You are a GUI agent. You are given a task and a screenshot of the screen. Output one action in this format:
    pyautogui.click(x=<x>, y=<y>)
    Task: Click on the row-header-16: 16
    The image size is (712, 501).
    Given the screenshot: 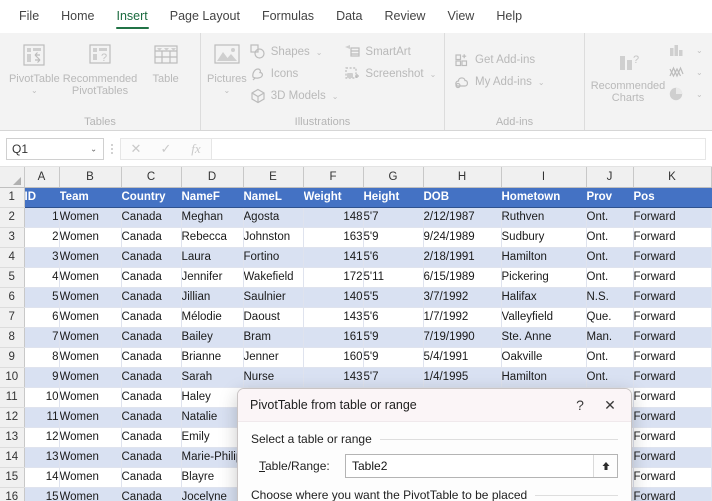 What is the action you would take?
    pyautogui.click(x=12, y=494)
    